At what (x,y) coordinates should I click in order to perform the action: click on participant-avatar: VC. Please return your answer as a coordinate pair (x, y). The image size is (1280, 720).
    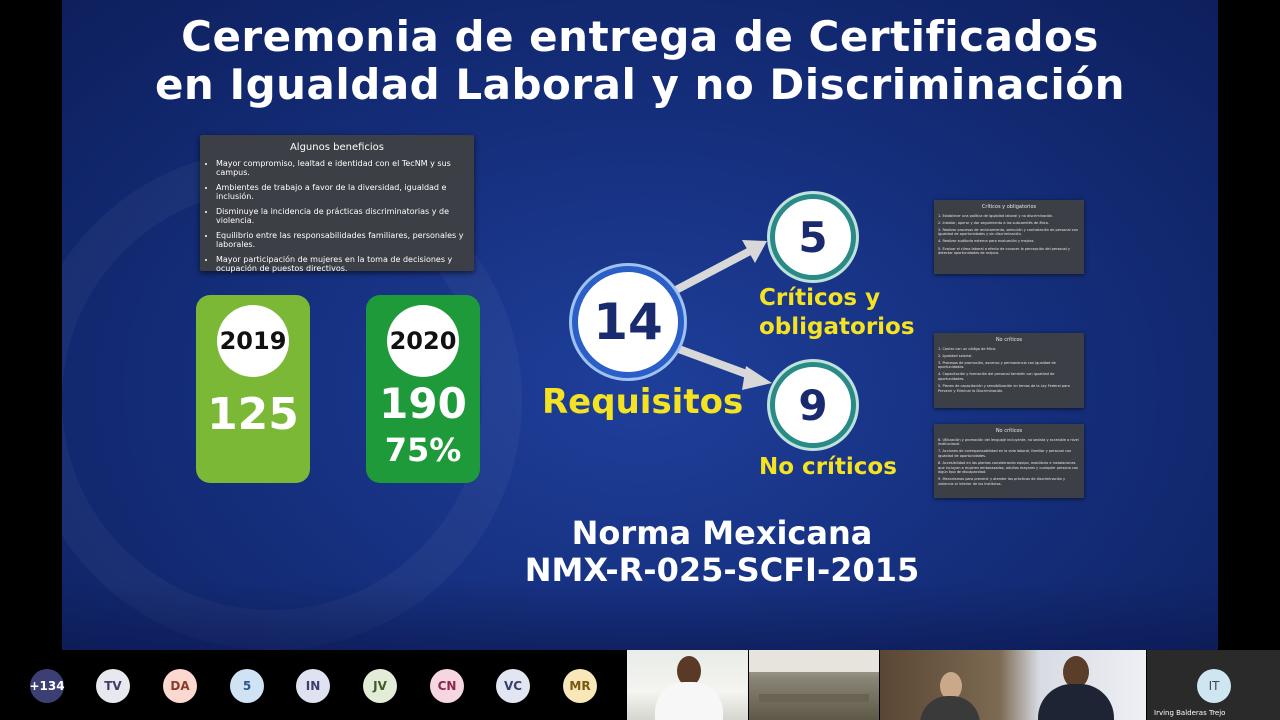
    Looking at the image, I should click on (513, 686).